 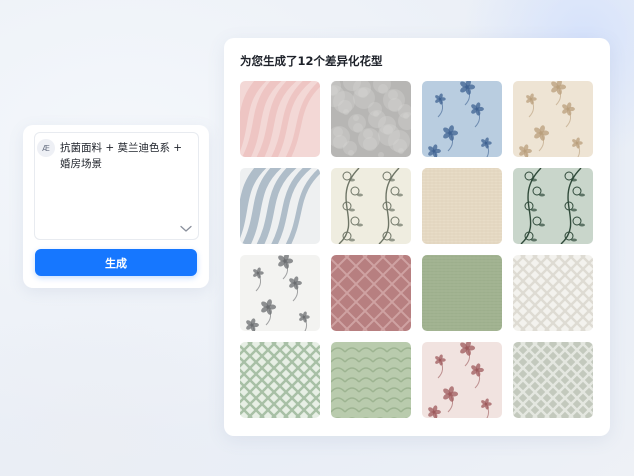 I want to click on cream-vine-pattern, so click(x=371, y=206).